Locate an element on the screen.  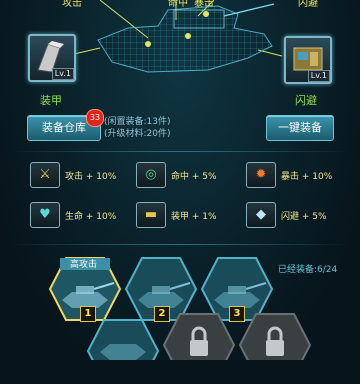
dodge-slot: Lv.1 is located at coordinates (308, 60).